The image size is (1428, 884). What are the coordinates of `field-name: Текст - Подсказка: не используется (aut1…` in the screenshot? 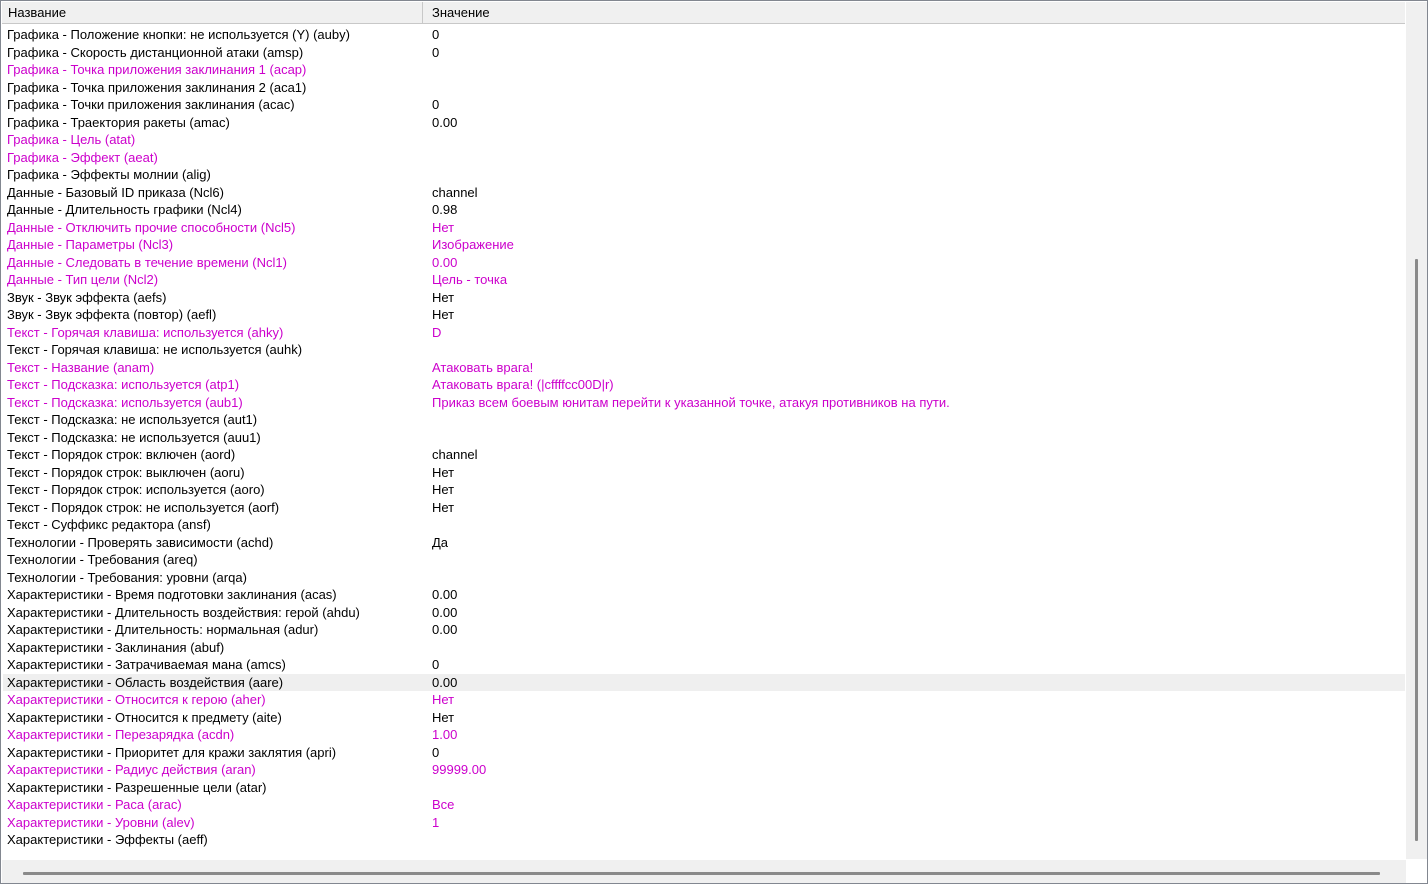 It's located at (132, 419).